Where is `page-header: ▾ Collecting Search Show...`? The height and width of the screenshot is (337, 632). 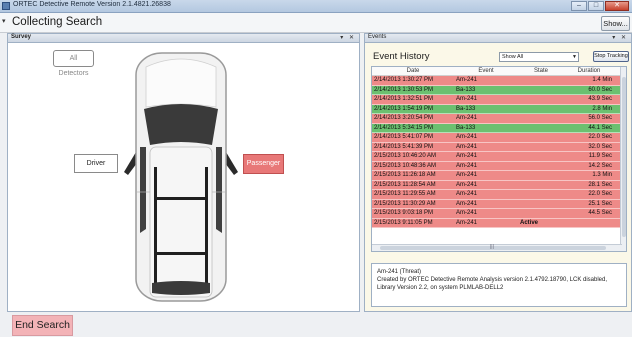 page-header: ▾ Collecting Search Show... is located at coordinates (316, 23).